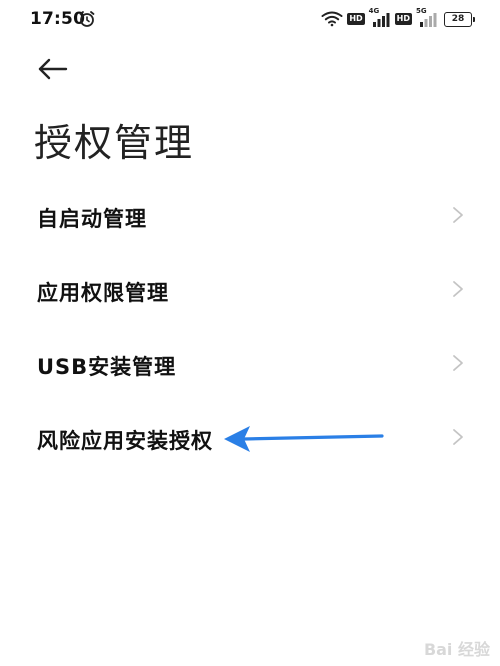 Image resolution: width=500 pixels, height=666 pixels. Describe the element at coordinates (427, 17) in the screenshot. I see `signal-5g-icon: 5G` at that location.